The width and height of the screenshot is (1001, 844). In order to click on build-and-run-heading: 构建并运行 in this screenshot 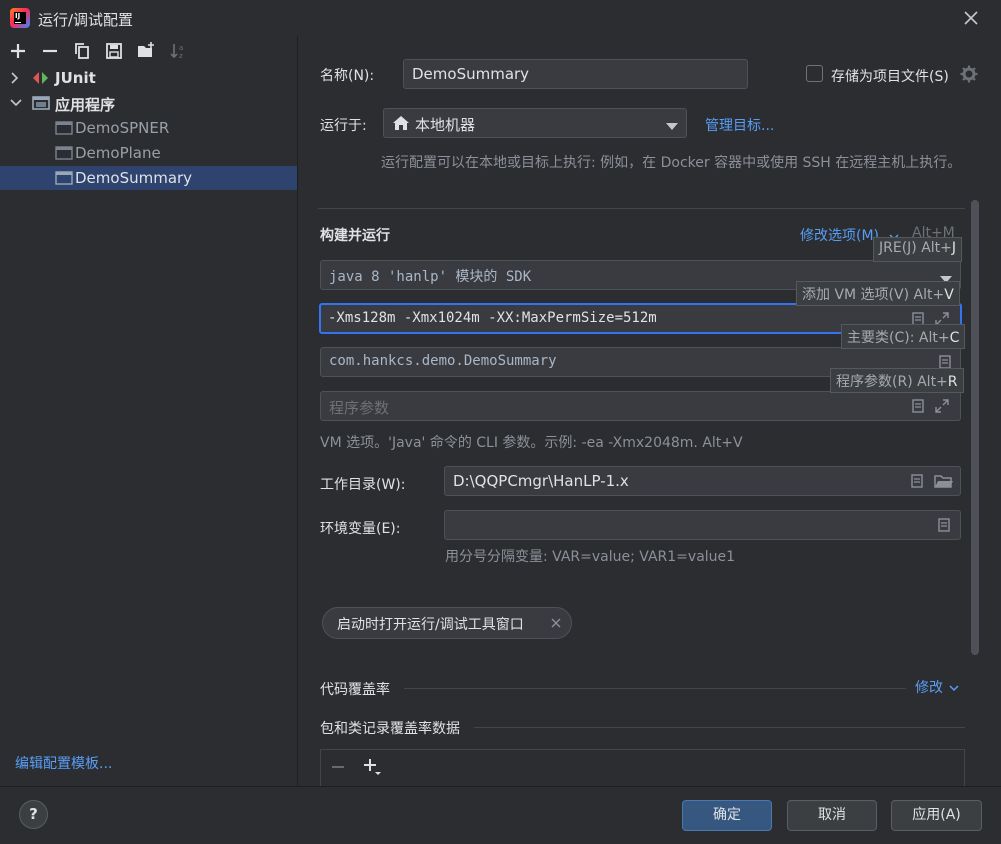, I will do `click(355, 236)`.